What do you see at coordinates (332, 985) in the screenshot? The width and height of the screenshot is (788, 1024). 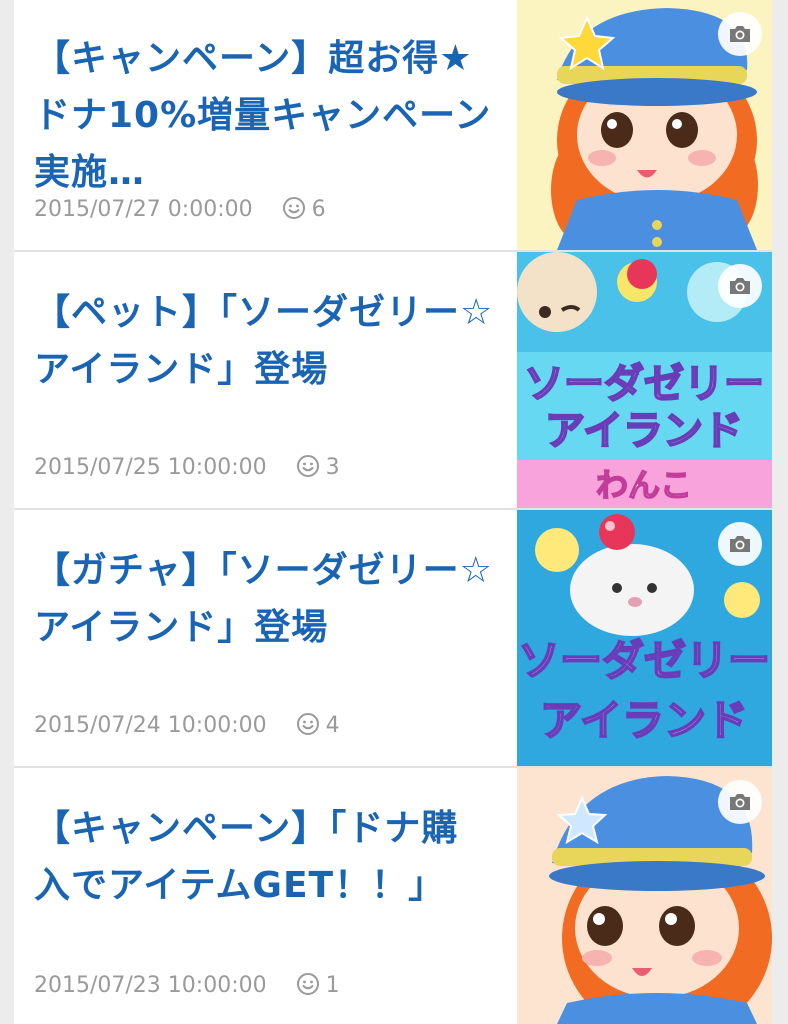 I see `comment-count: 1` at bounding box center [332, 985].